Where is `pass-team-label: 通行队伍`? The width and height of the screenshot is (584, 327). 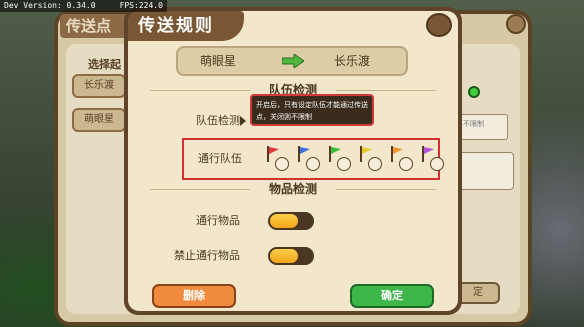 pass-team-label: 通行队伍 is located at coordinates (220, 158).